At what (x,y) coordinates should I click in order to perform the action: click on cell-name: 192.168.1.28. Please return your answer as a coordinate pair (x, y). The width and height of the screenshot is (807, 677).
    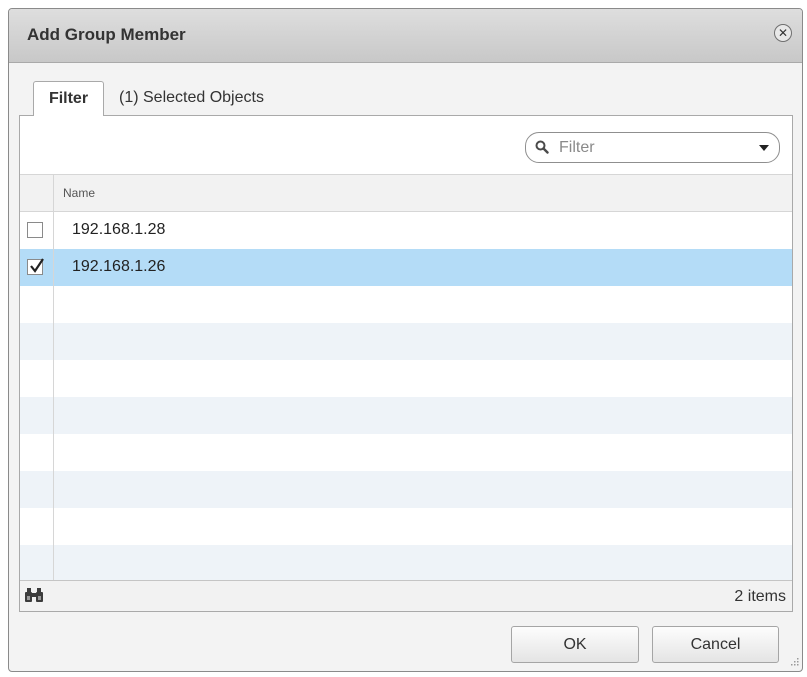
    Looking at the image, I should click on (119, 229).